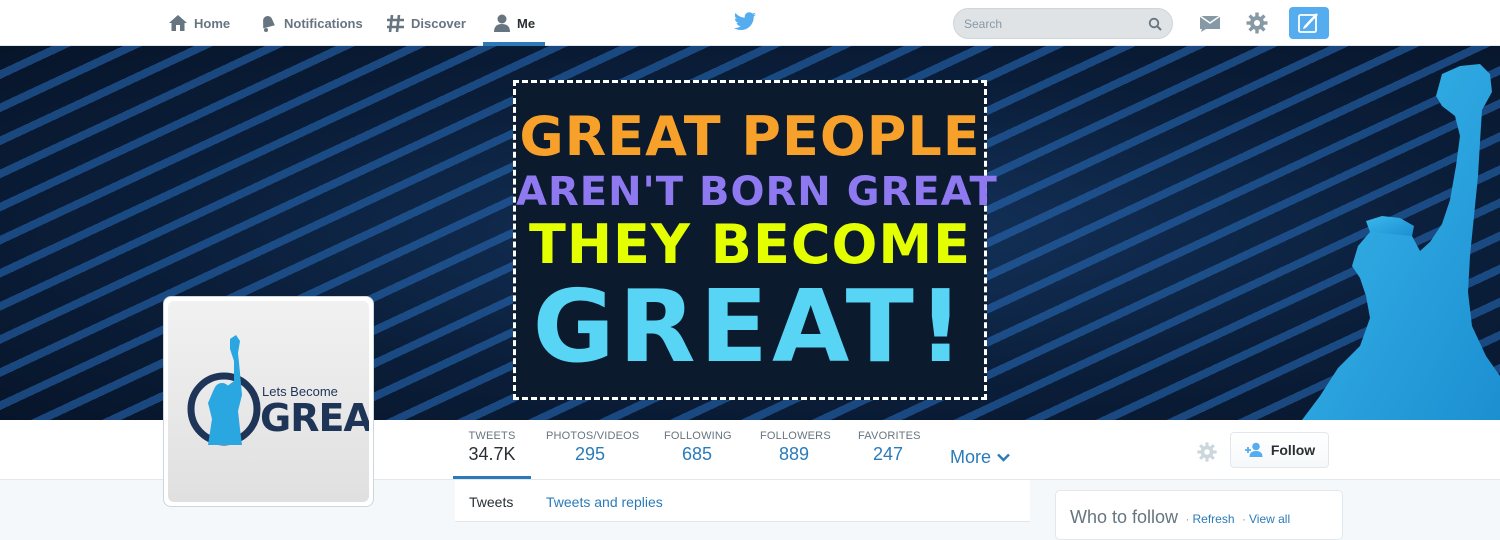 The width and height of the screenshot is (1500, 540). I want to click on stat-following: FOLLOWING 685, so click(698, 447).